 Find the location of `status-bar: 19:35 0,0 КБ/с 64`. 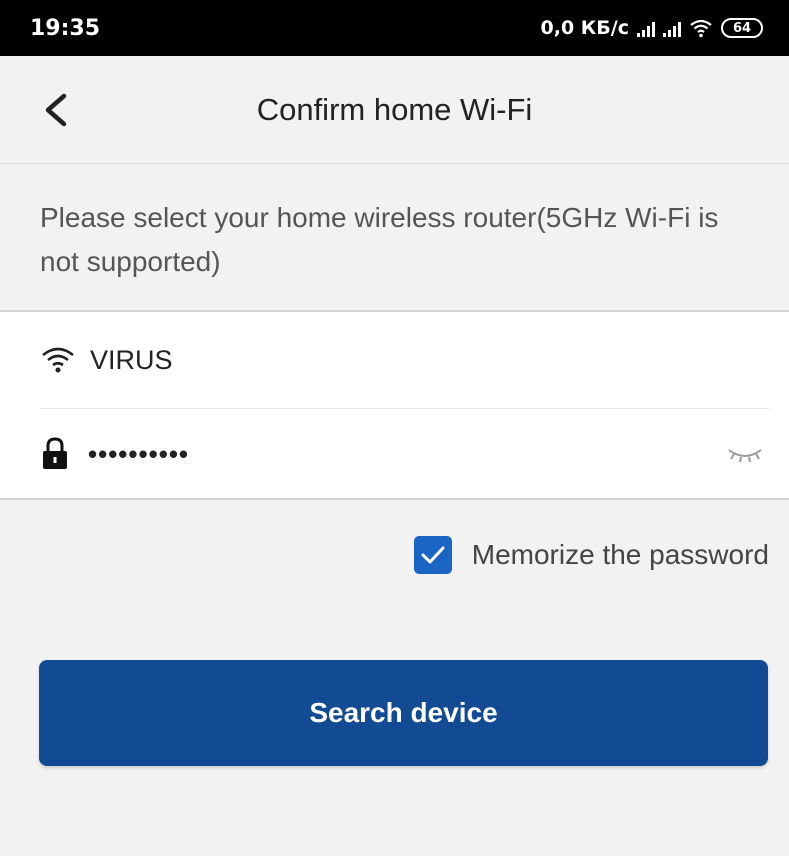

status-bar: 19:35 0,0 КБ/с 64 is located at coordinates (394, 28).